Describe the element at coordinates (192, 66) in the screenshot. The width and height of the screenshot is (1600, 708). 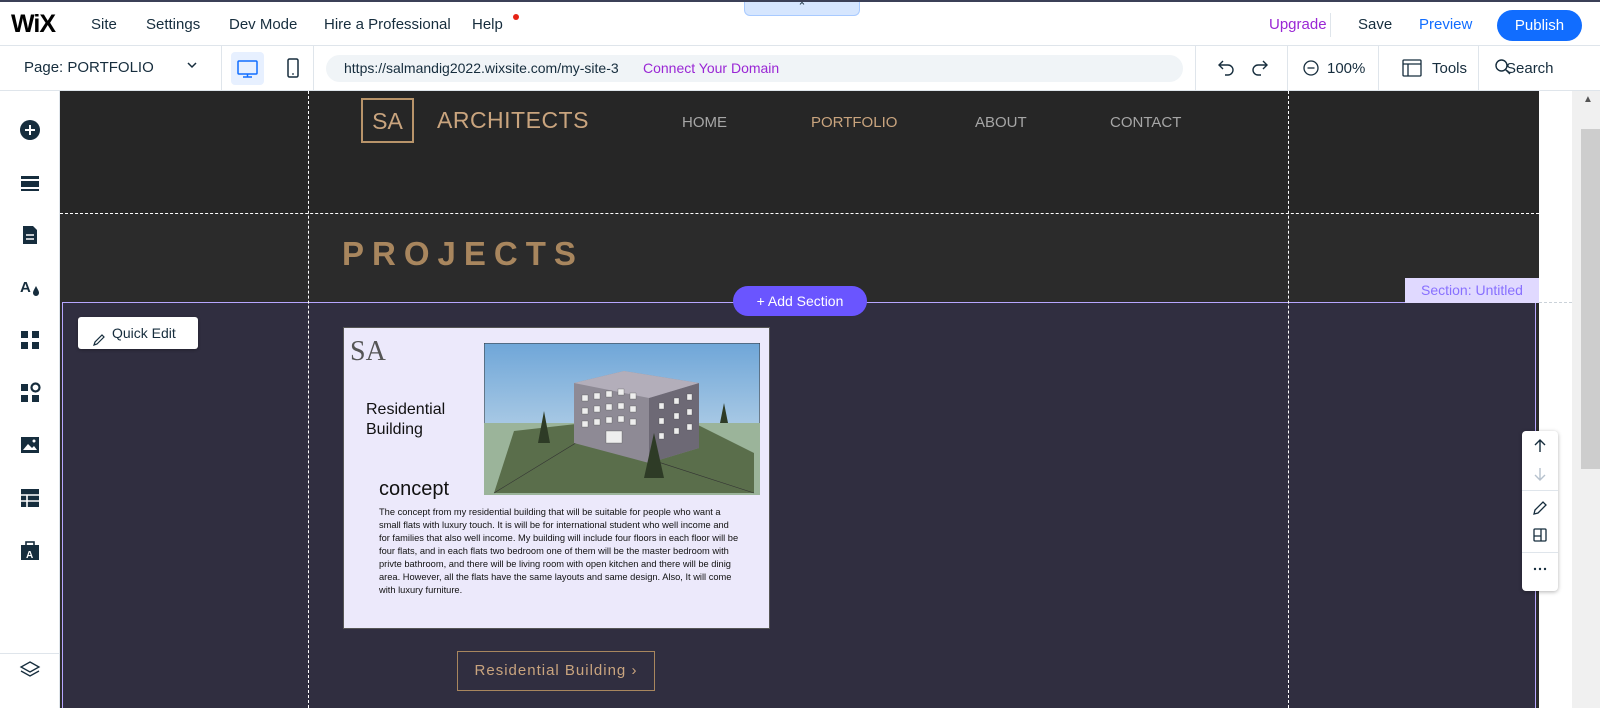
I see `chevron-down-icon` at that location.